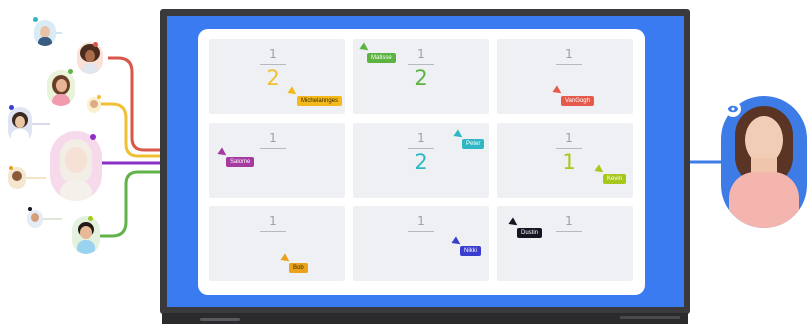 Image resolution: width=807 pixels, height=324 pixels. I want to click on student-cell-5: 1 2, so click(421, 160).